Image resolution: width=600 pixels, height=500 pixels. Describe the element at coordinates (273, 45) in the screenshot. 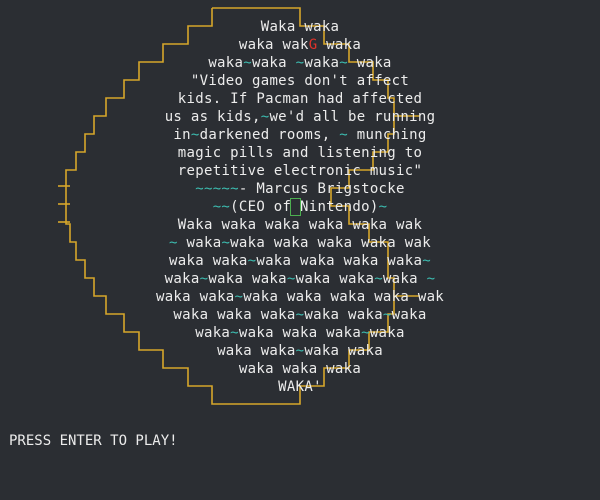

I see `art-text: waka wak` at that location.